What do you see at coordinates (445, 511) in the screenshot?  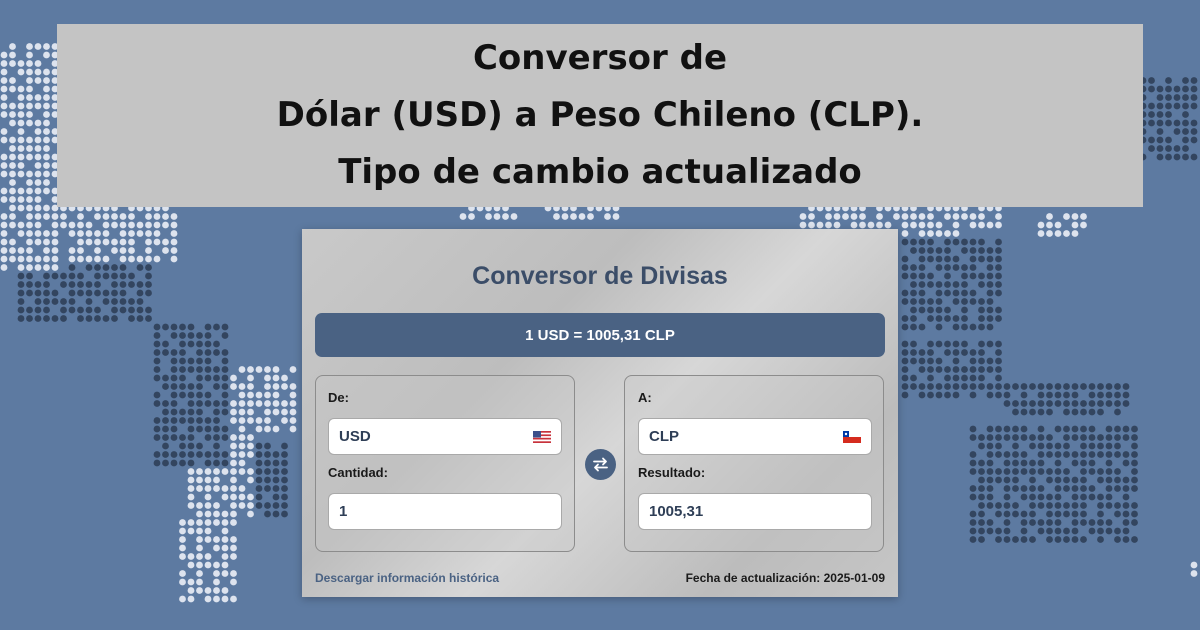 I see `amount-input: 1` at bounding box center [445, 511].